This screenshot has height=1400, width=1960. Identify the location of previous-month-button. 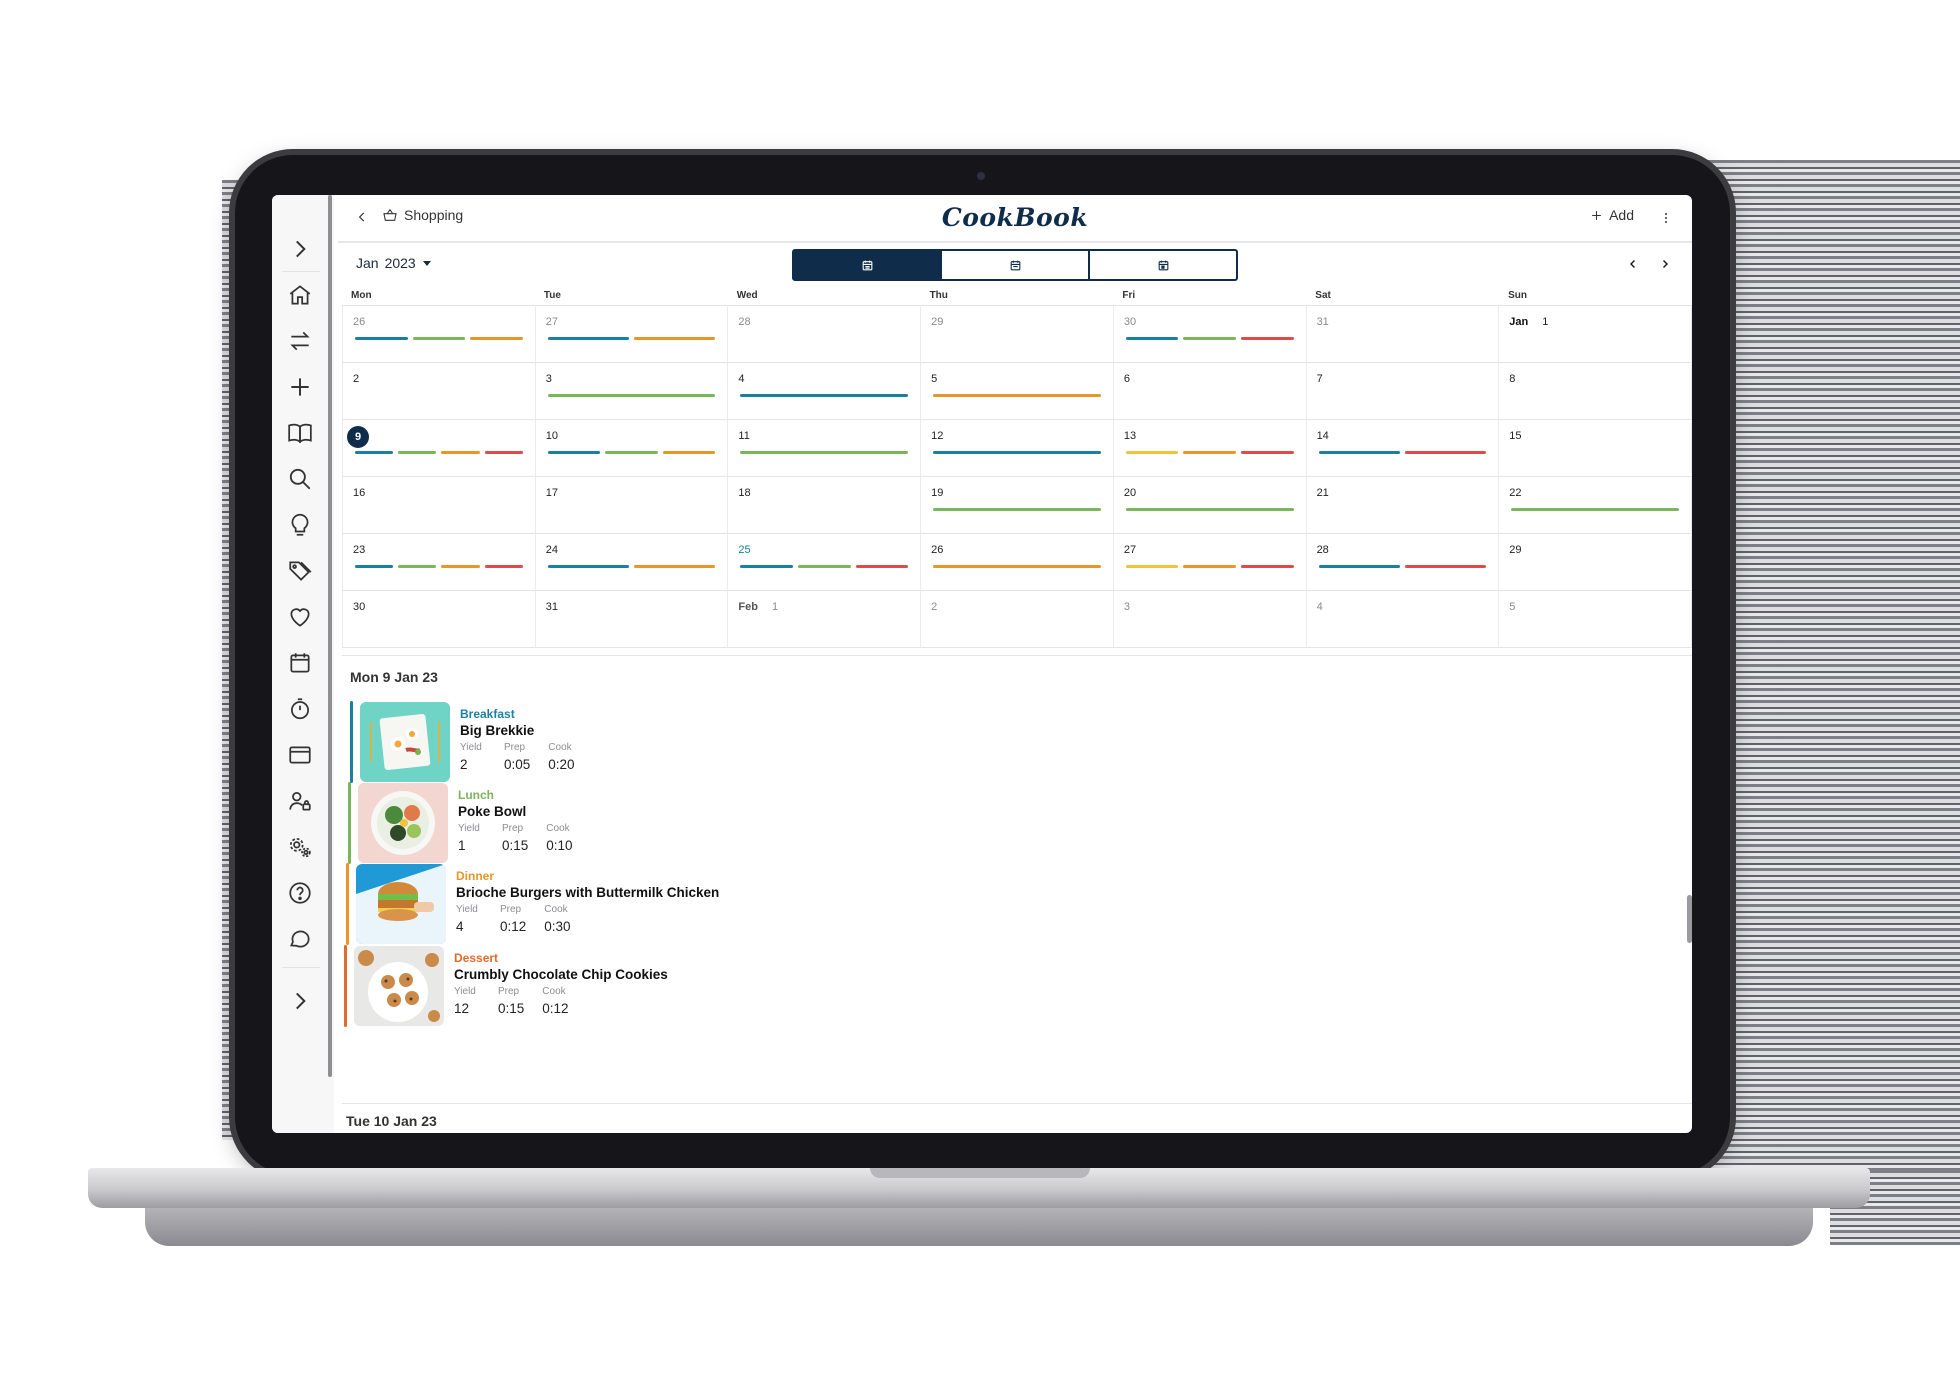
(1633, 264).